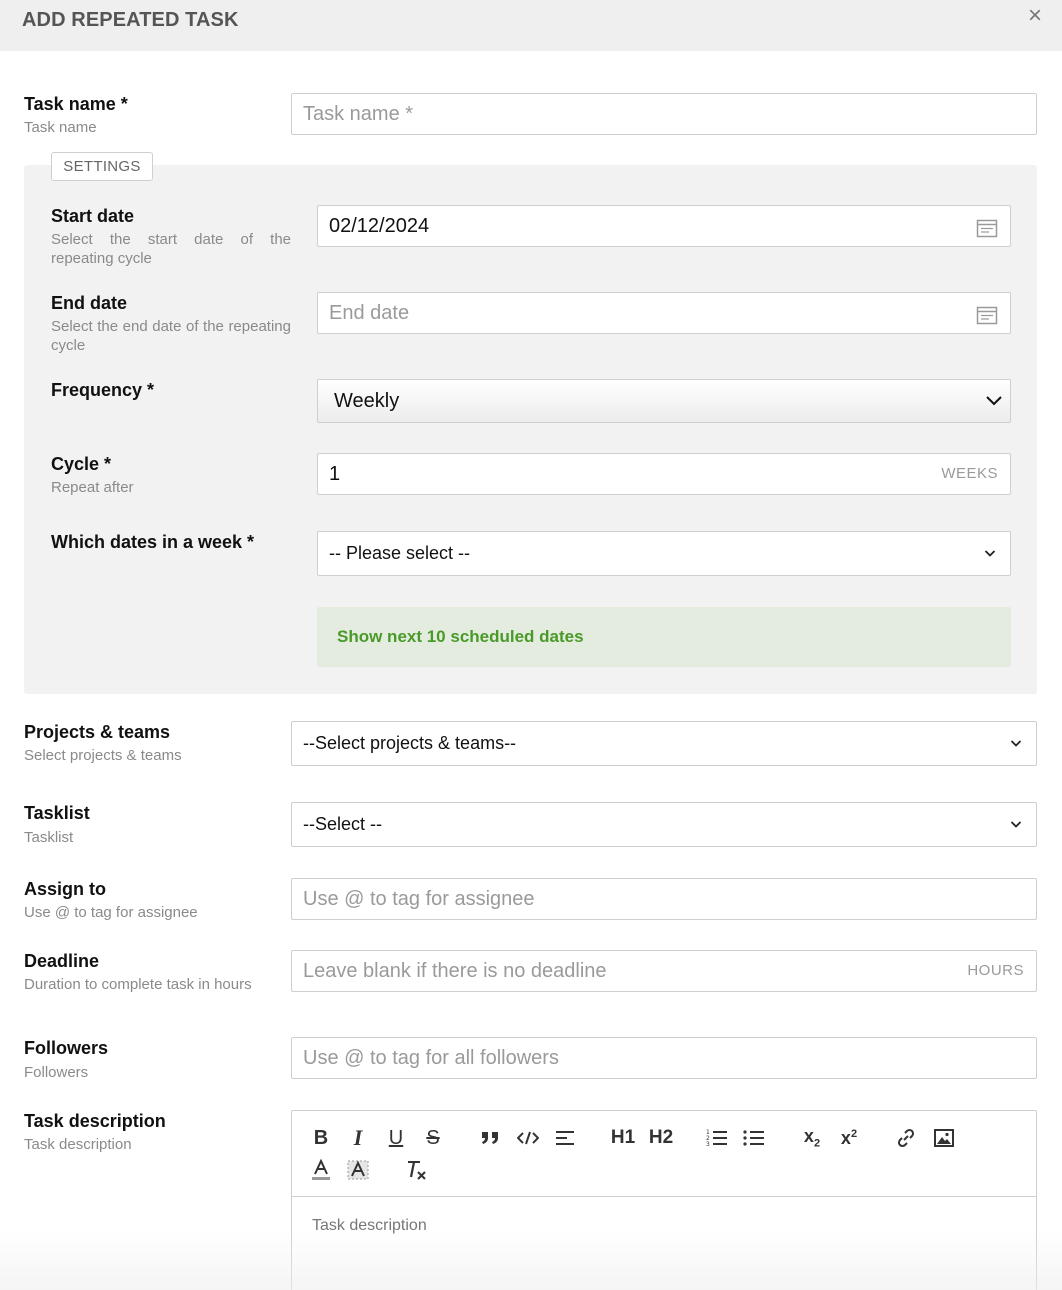  I want to click on heading-2-icon: H2, so click(661, 1137).